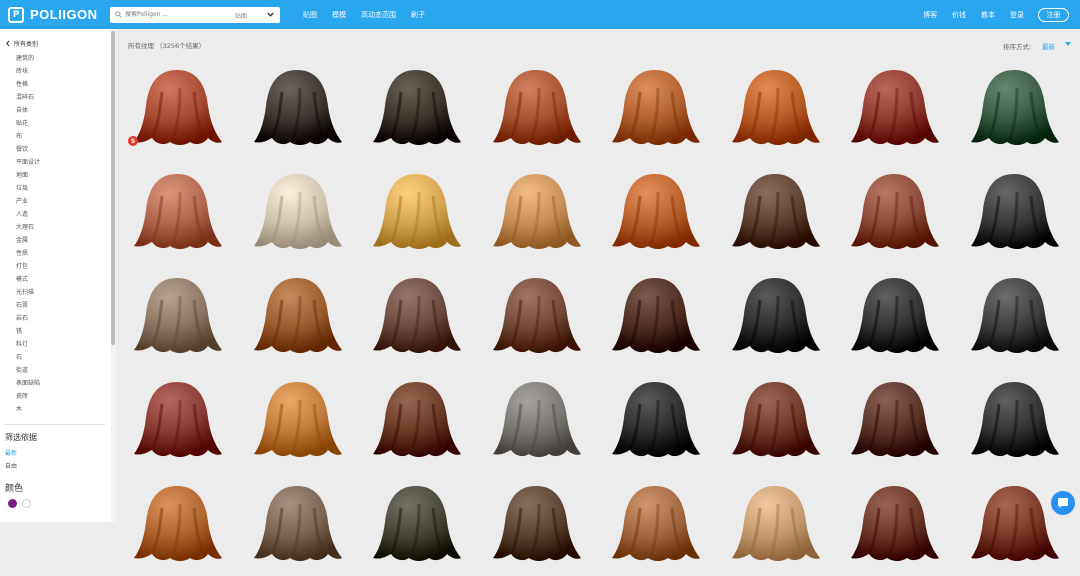 The image size is (1080, 576). I want to click on sidebar-category-item: 表面缺陷, so click(28, 383).